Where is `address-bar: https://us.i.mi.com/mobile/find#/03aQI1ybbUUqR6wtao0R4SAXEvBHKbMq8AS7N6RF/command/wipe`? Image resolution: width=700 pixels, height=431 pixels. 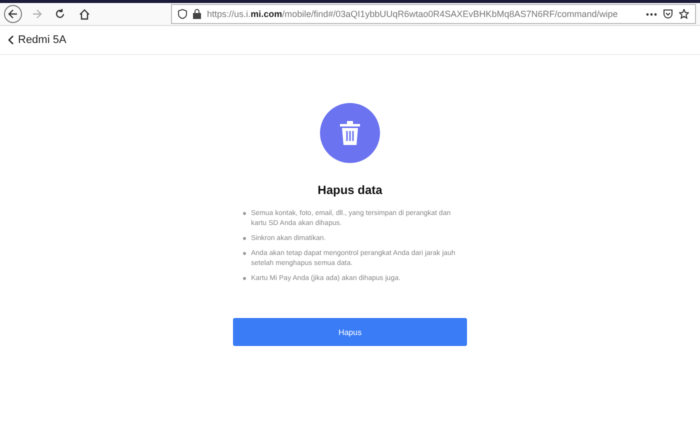
address-bar: https://us.i.mi.com/mobile/find#/03aQI1ybbUUqR6wtao0R4SAXEvBHKbMq8AS7N6RF/command/wipe is located at coordinates (433, 14).